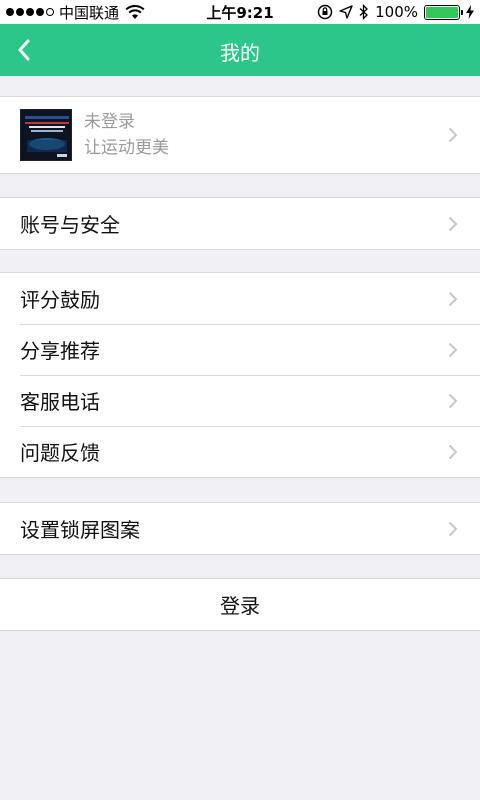  I want to click on status-bar: 中国联通 上午9:21 100%, so click(240, 12).